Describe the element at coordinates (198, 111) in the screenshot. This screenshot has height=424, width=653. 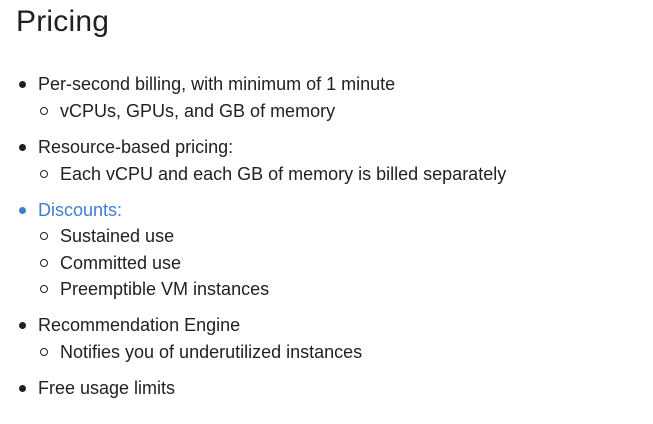
I see `list-item-text: vCPUs, GPUs, and GB of memory` at that location.